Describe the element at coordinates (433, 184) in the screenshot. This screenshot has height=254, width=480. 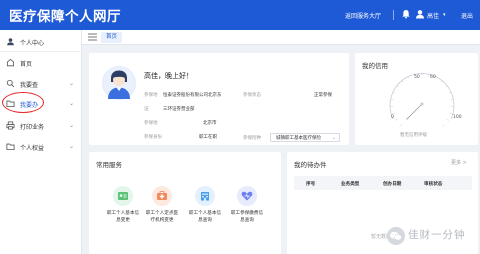
I see `column-header: 审核状态` at that location.